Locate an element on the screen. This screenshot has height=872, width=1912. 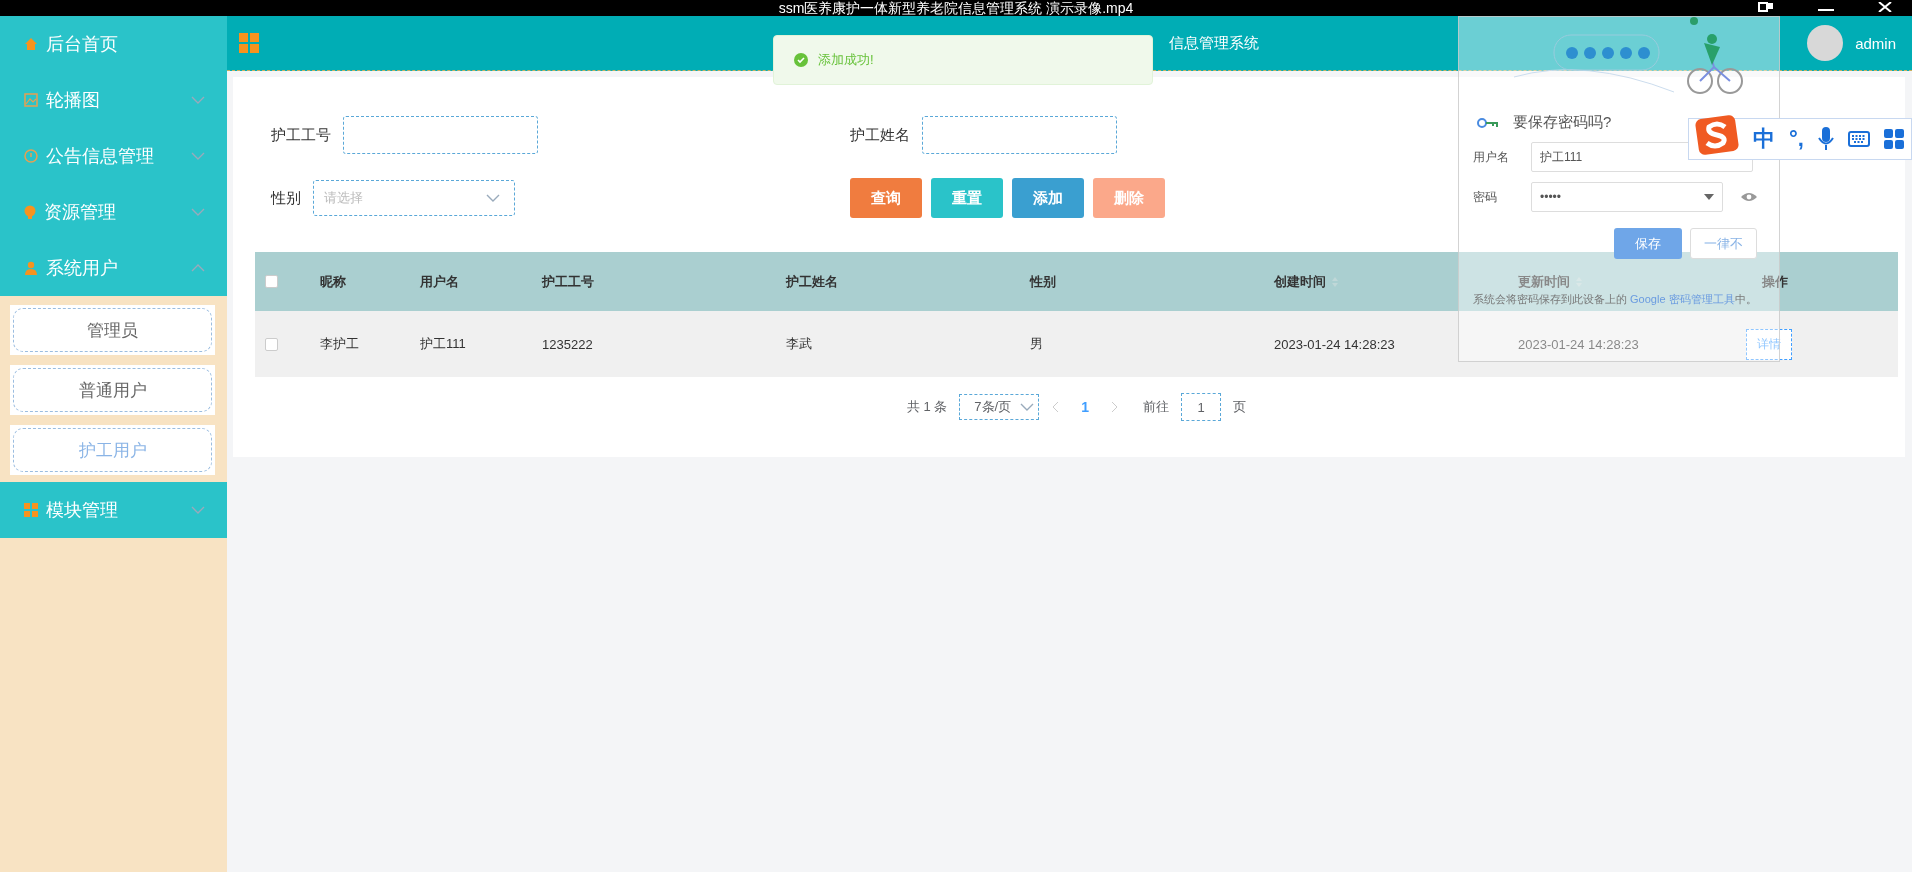
image-icon is located at coordinates (31, 100).